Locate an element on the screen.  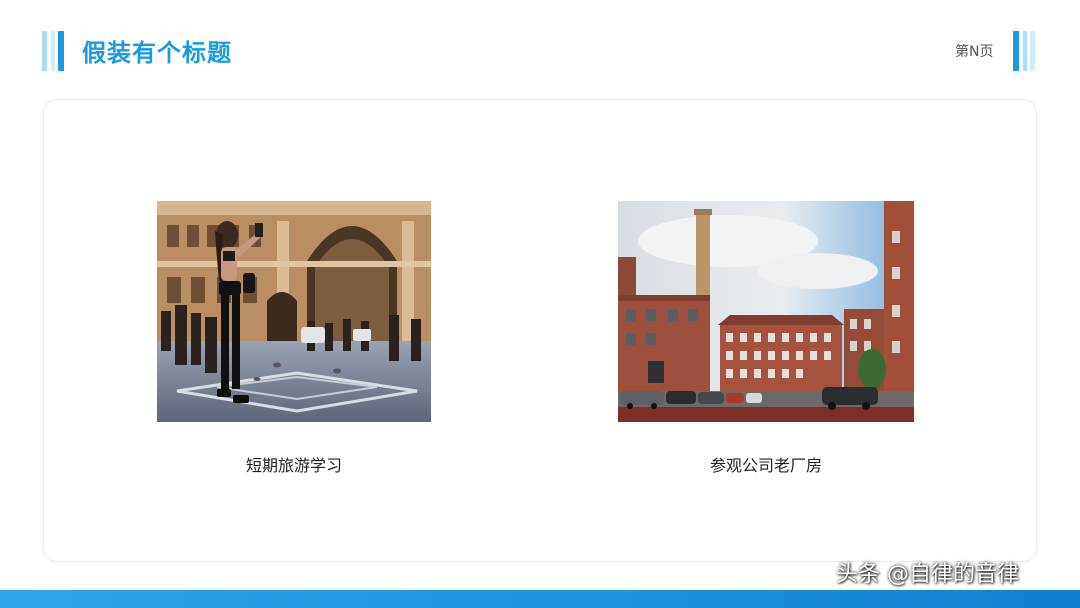
caption-old-factory-visit: 参观公司老厂房 is located at coordinates (765, 465).